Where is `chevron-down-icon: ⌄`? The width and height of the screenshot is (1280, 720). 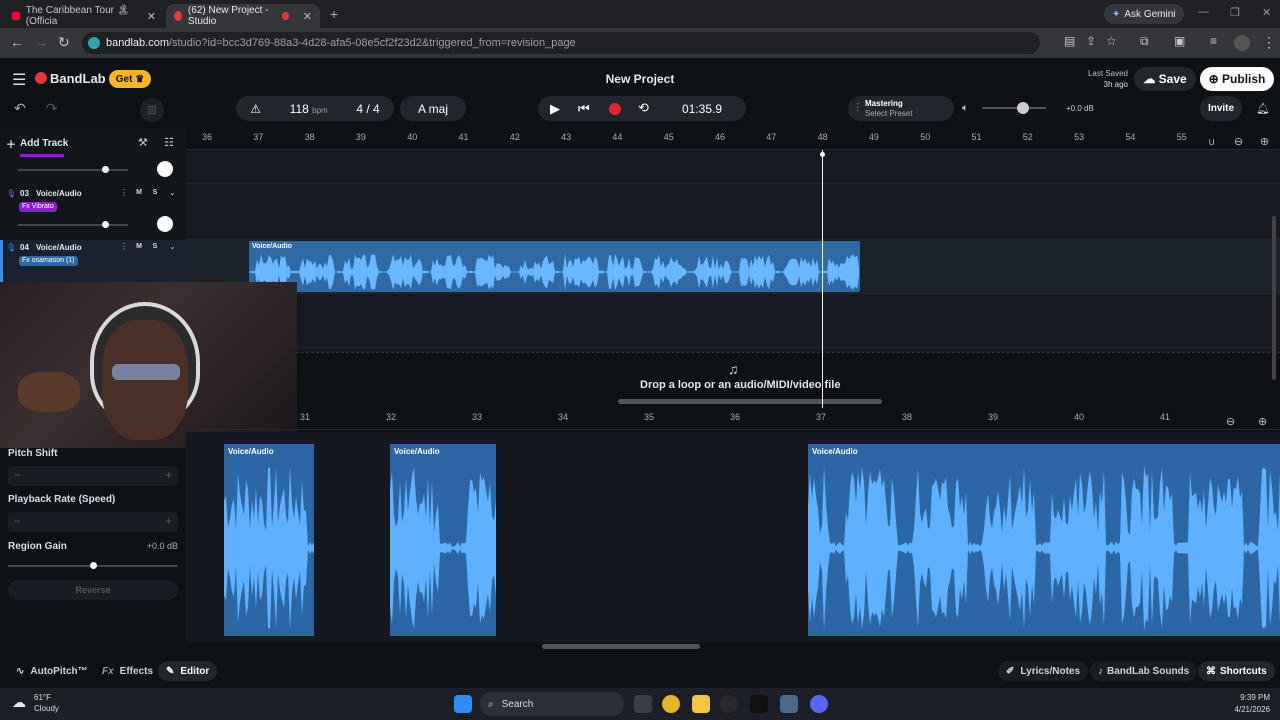 chevron-down-icon: ⌄ is located at coordinates (172, 246).